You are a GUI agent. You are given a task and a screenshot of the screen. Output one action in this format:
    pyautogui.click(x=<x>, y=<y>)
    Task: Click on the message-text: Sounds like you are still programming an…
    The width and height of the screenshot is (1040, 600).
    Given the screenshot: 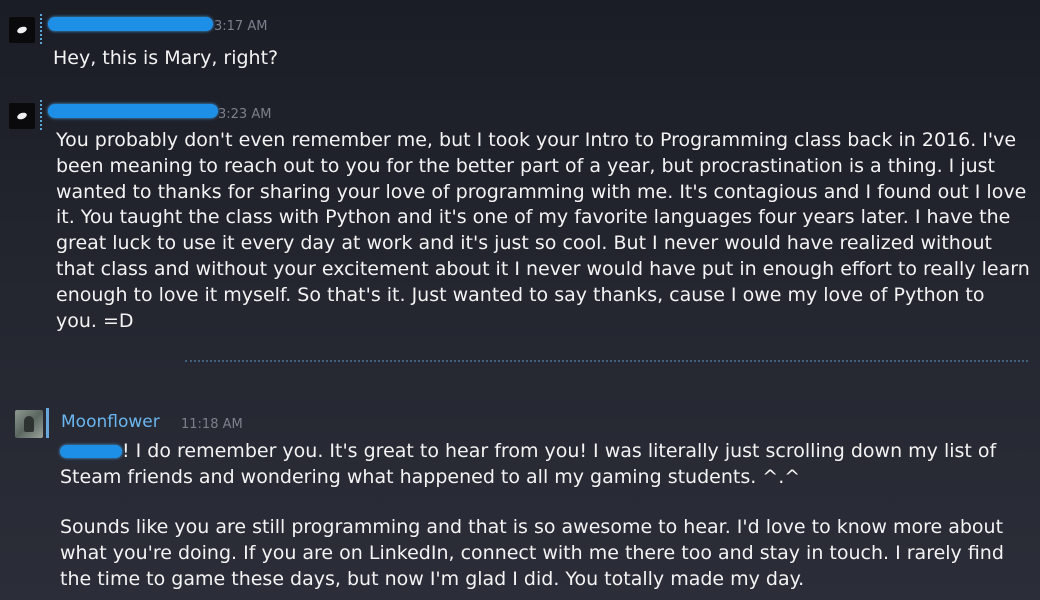 What is the action you would take?
    pyautogui.click(x=535, y=553)
    